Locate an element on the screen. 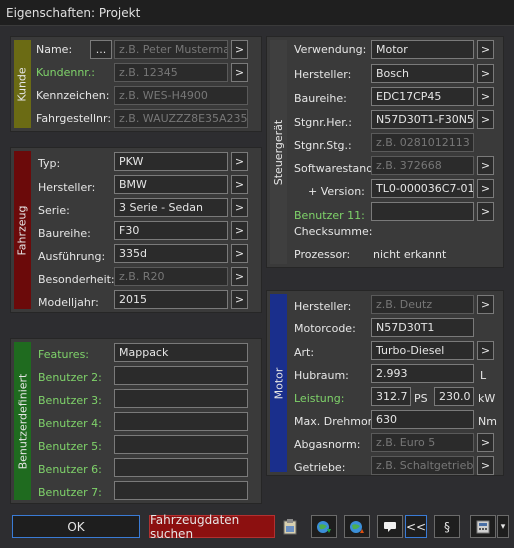  collapse-button: << is located at coordinates (416, 526).